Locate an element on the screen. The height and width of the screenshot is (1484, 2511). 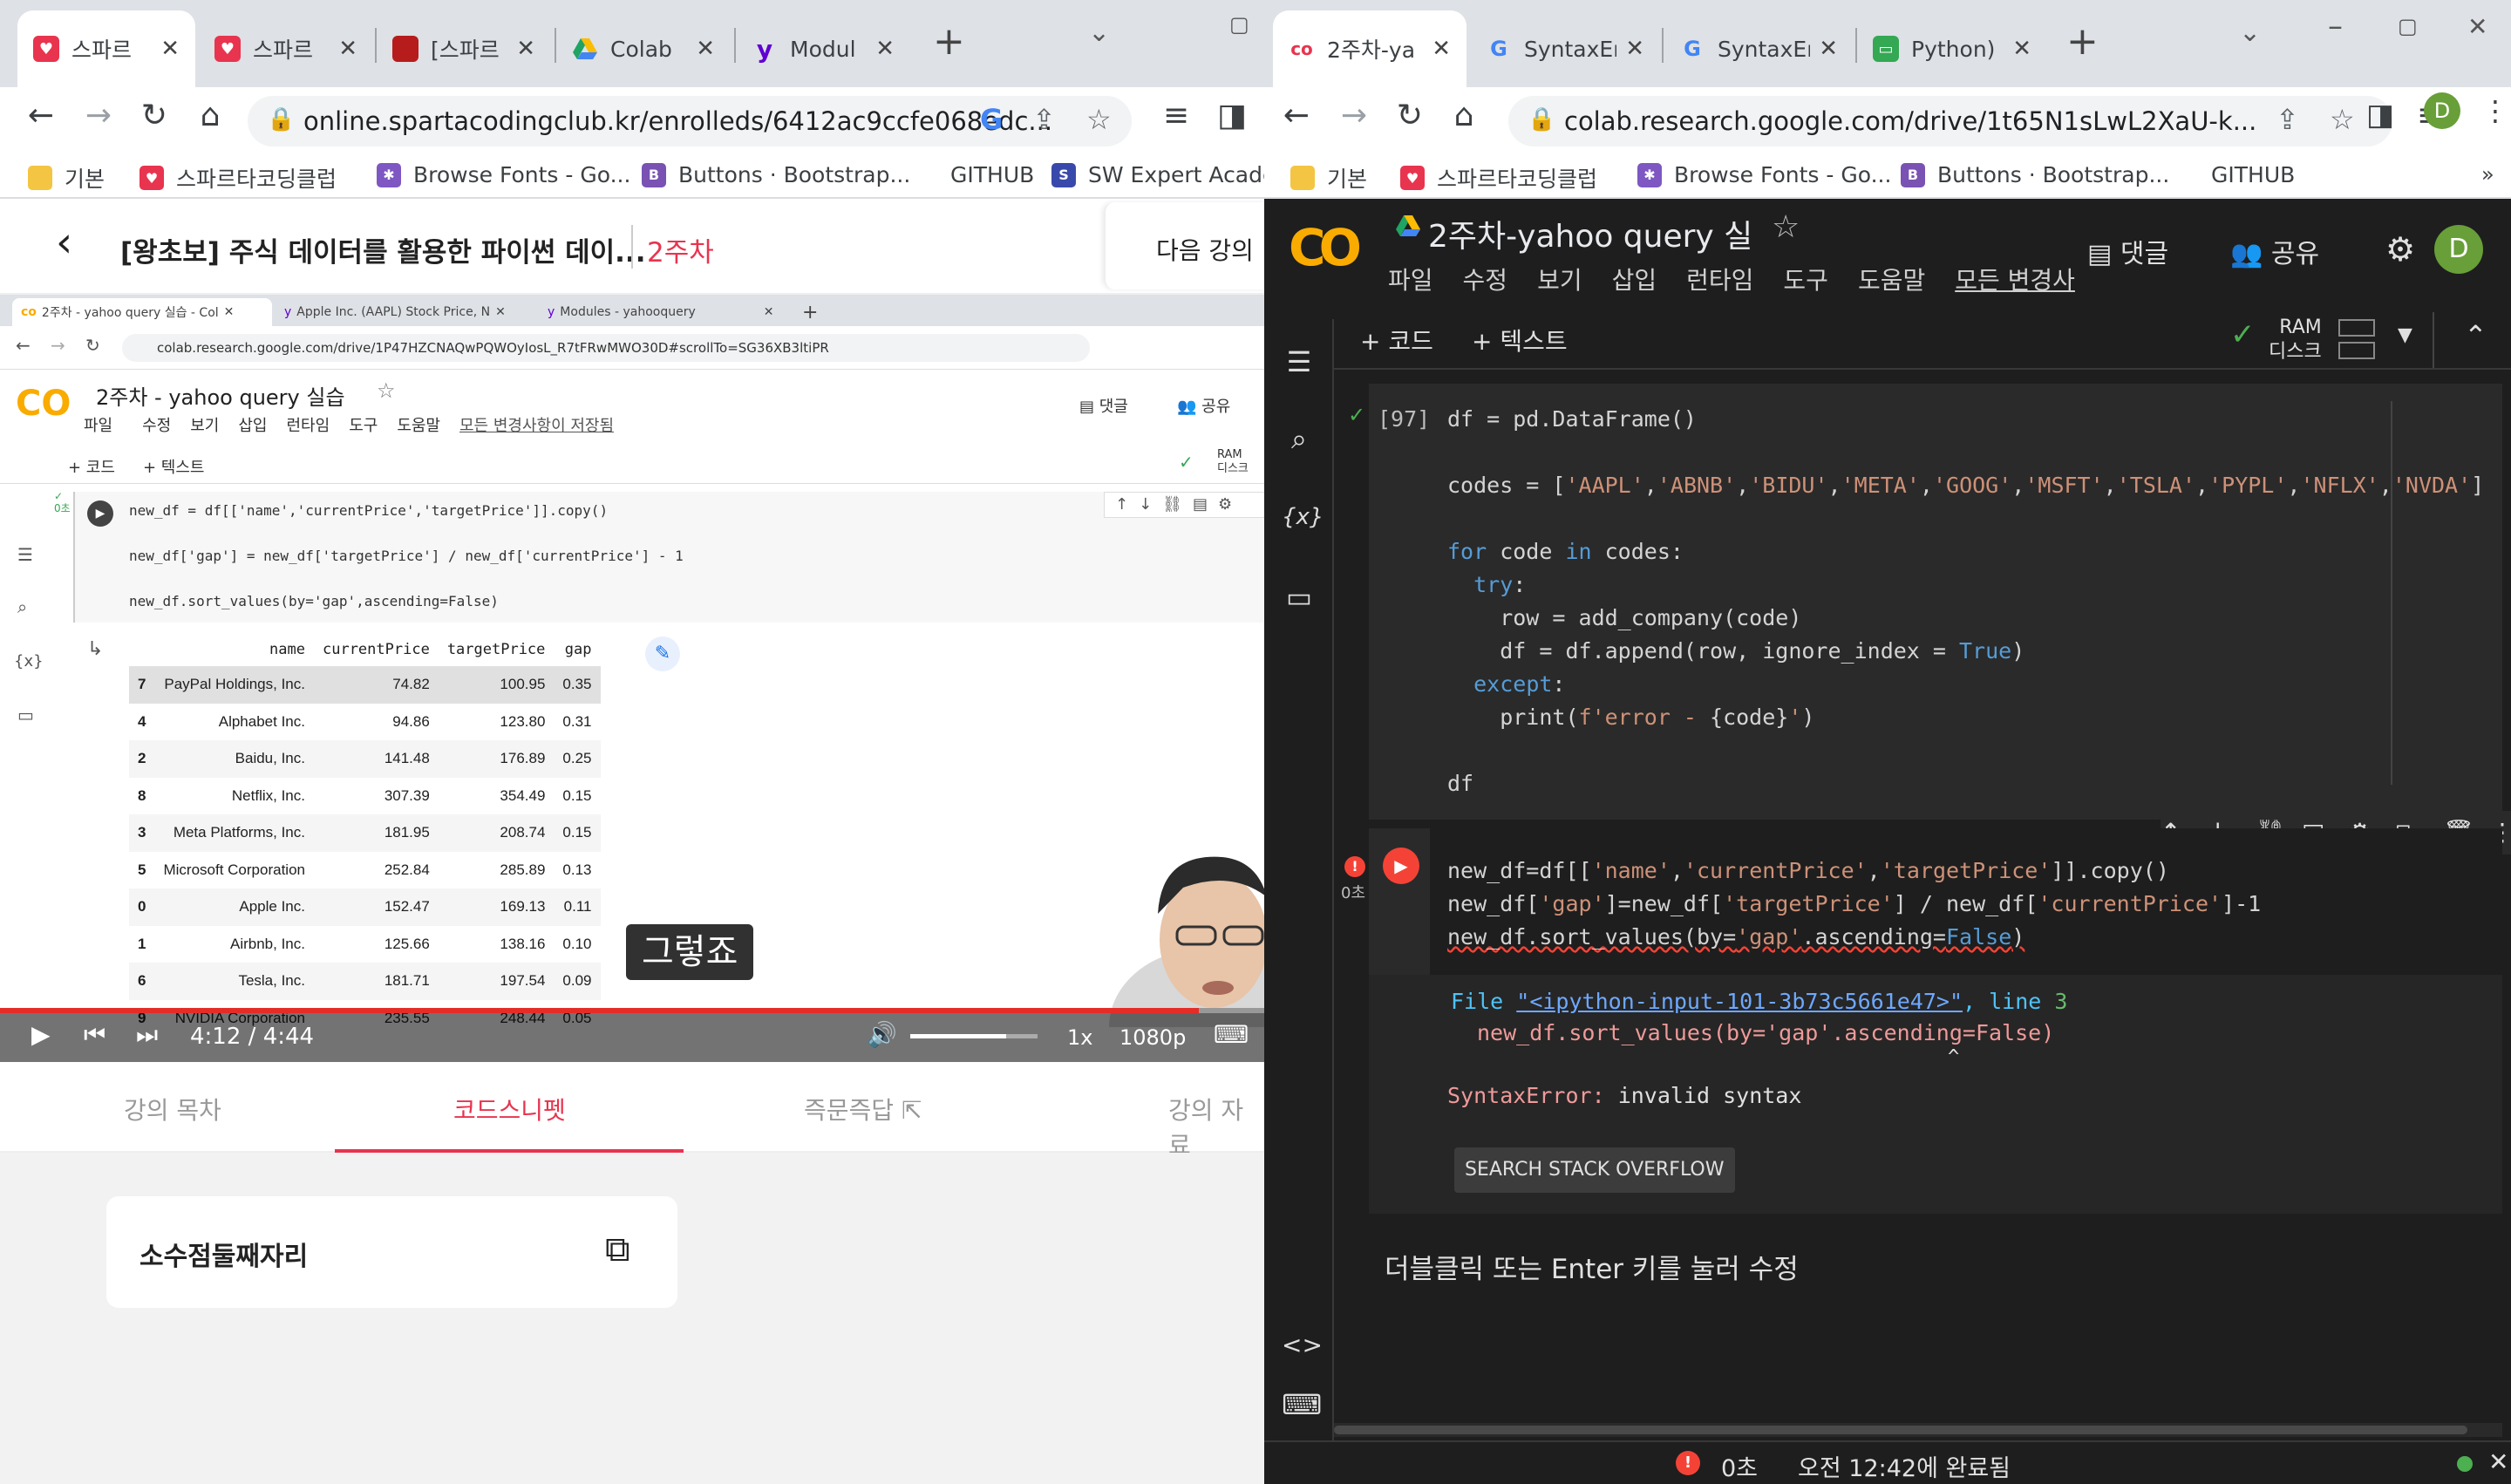
tab-materials: 강의 자료 is located at coordinates (1216, 1126).